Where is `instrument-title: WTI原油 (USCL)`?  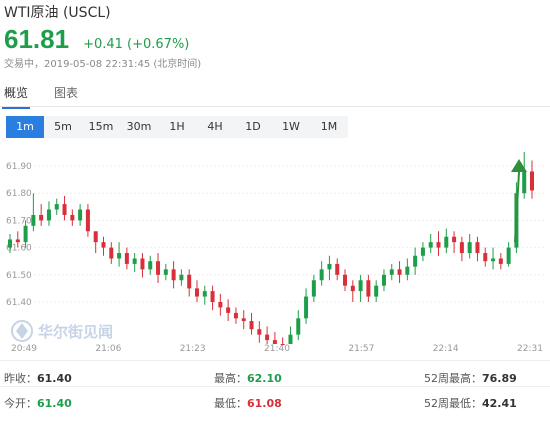 instrument-title: WTI原油 (USCL) is located at coordinates (57, 13).